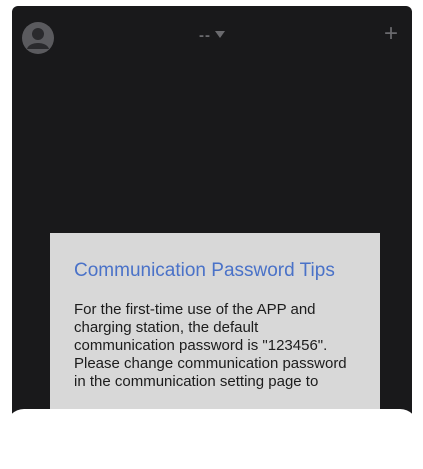 This screenshot has width=423, height=469. I want to click on caret-down-icon, so click(220, 34).